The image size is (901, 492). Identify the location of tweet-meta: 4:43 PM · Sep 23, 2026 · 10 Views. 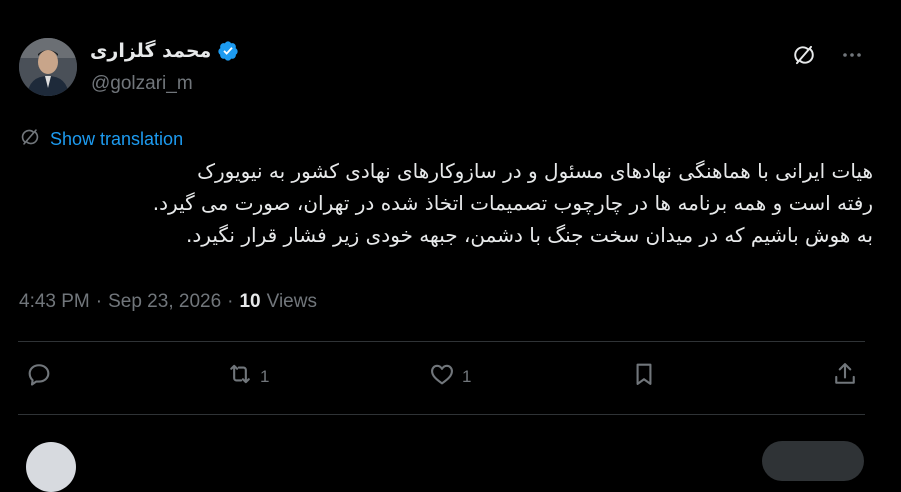
(168, 302).